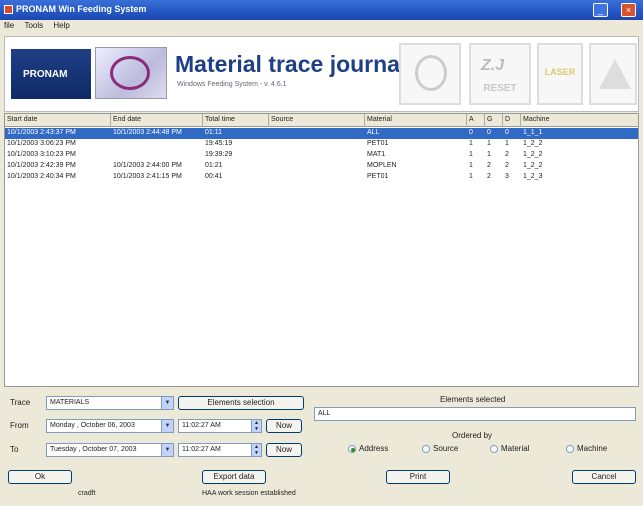 This screenshot has height=506, width=643. I want to click on from-now-button: Now, so click(284, 426).